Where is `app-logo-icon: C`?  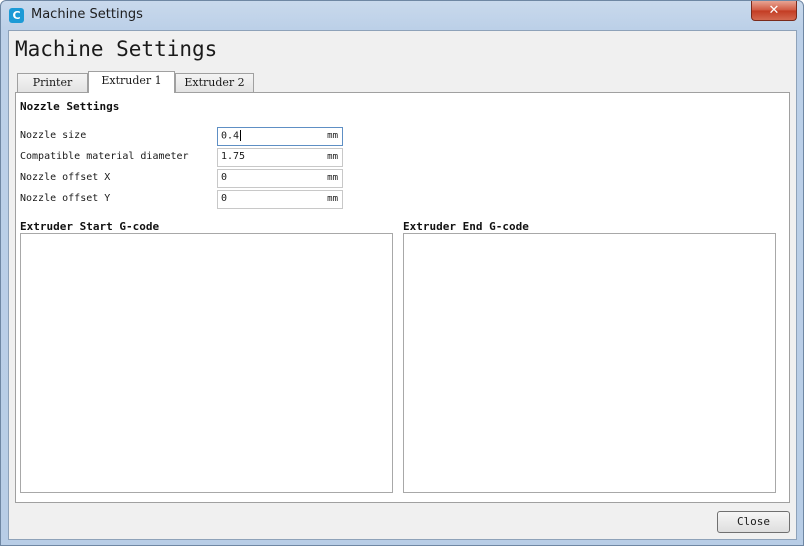 app-logo-icon: C is located at coordinates (16, 15).